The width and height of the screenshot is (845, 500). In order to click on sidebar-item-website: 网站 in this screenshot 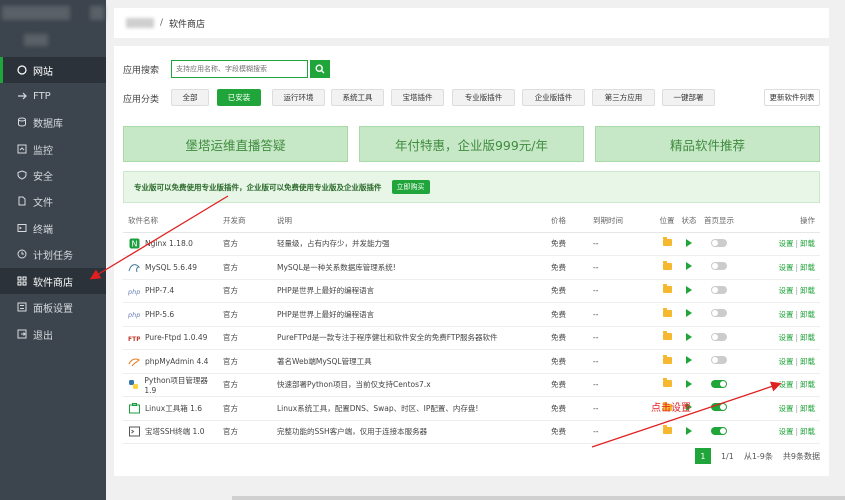, I will do `click(53, 70)`.